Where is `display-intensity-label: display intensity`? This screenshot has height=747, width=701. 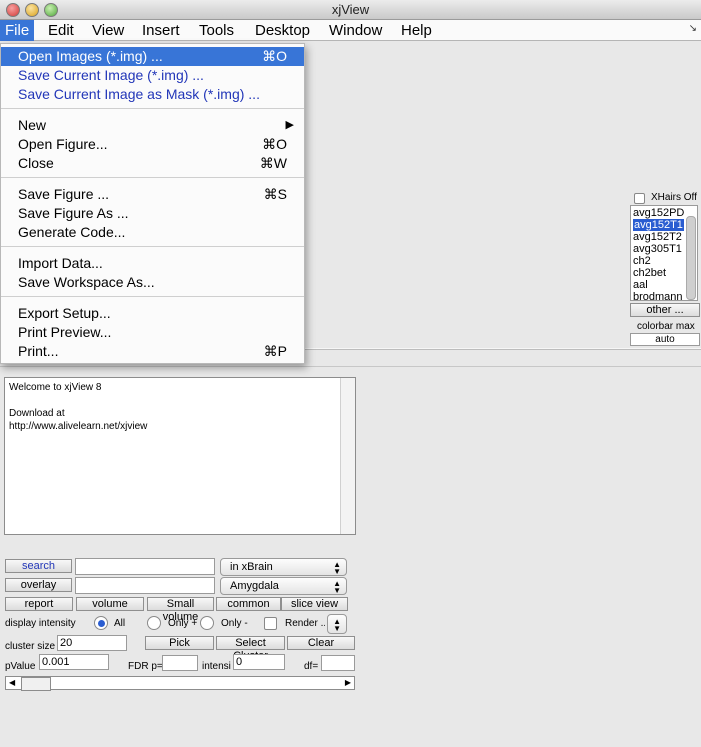
display-intensity-label: display intensity is located at coordinates (40, 623).